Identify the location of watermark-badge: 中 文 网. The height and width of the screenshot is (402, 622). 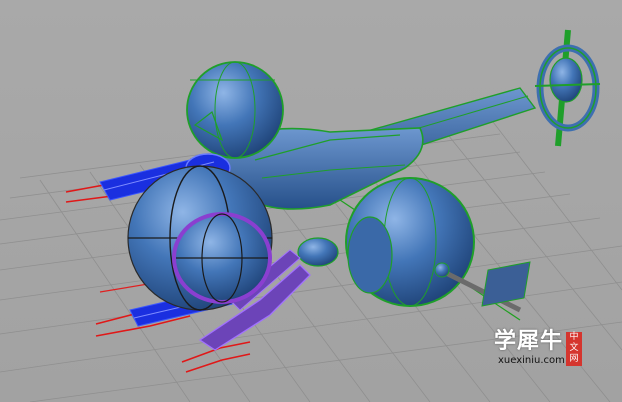
(574, 349).